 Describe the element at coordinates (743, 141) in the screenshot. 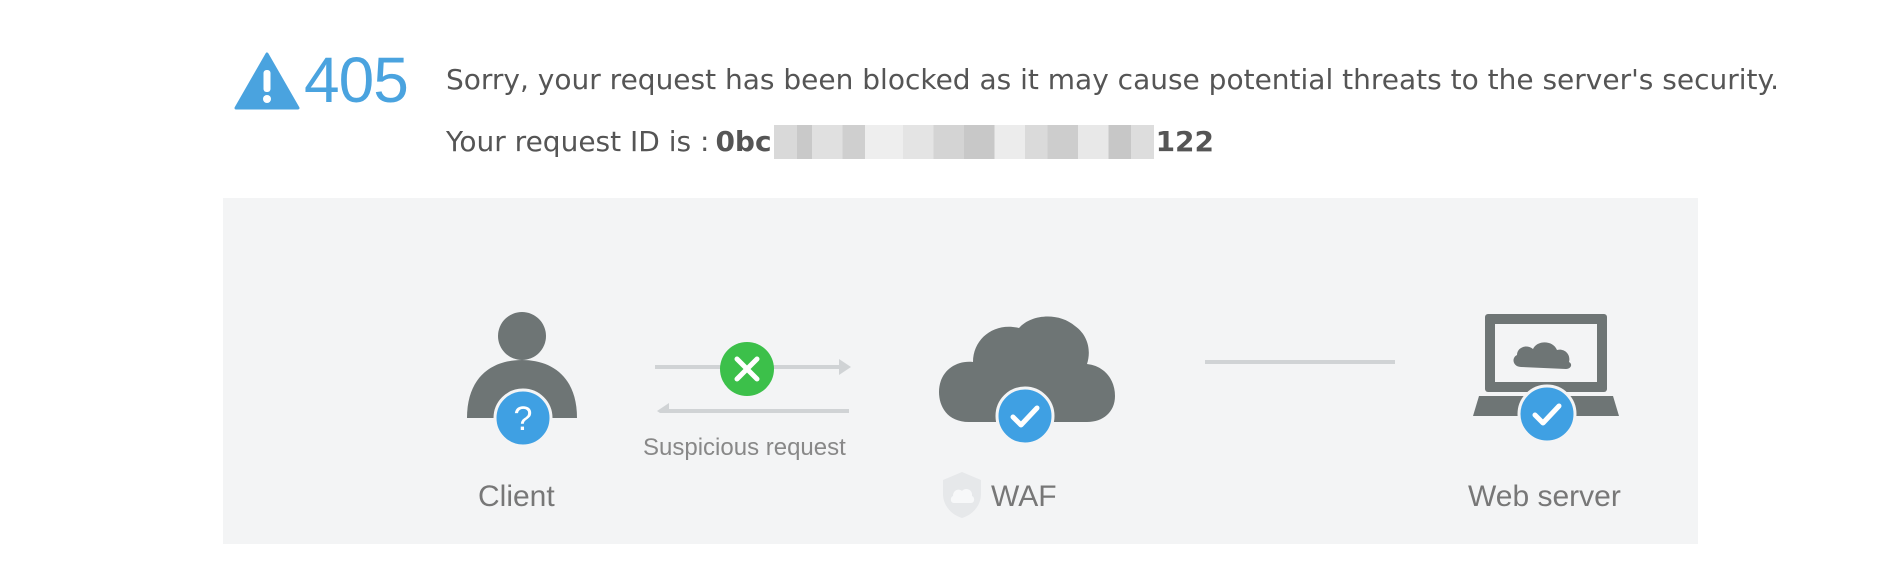

I see `request-id-prefix: 0bc` at that location.